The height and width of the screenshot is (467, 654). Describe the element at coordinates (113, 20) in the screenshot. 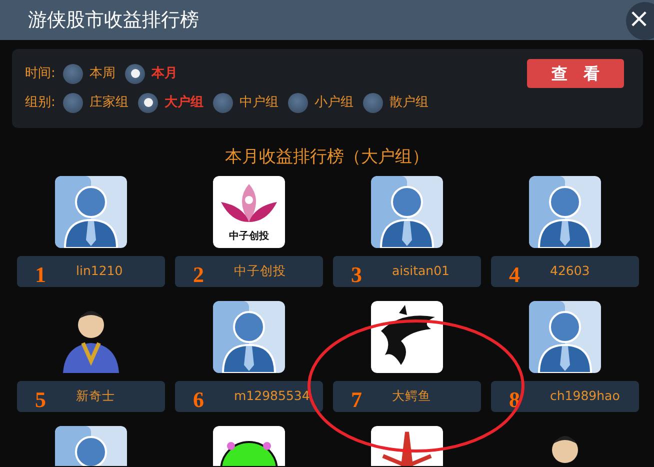

I see `window-title: 游侠股市收益排行榜` at that location.